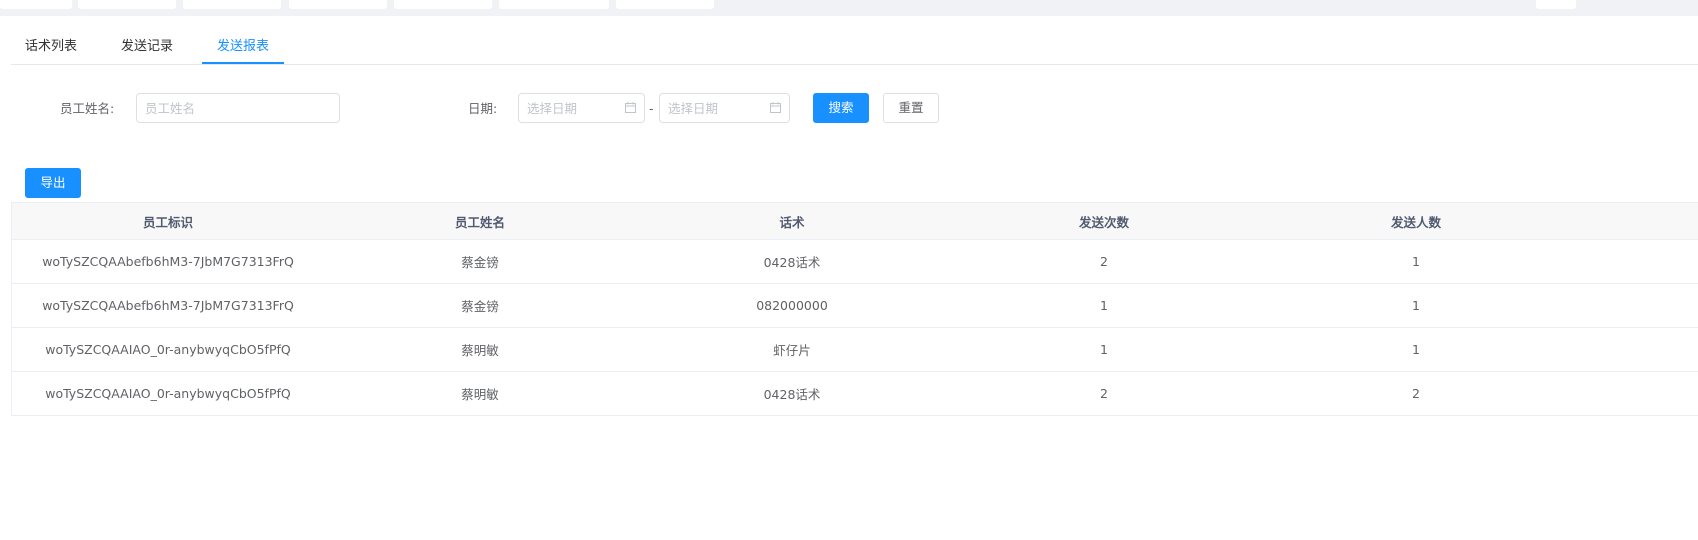  What do you see at coordinates (792, 305) in the screenshot?
I see `cell-script: 082000000` at bounding box center [792, 305].